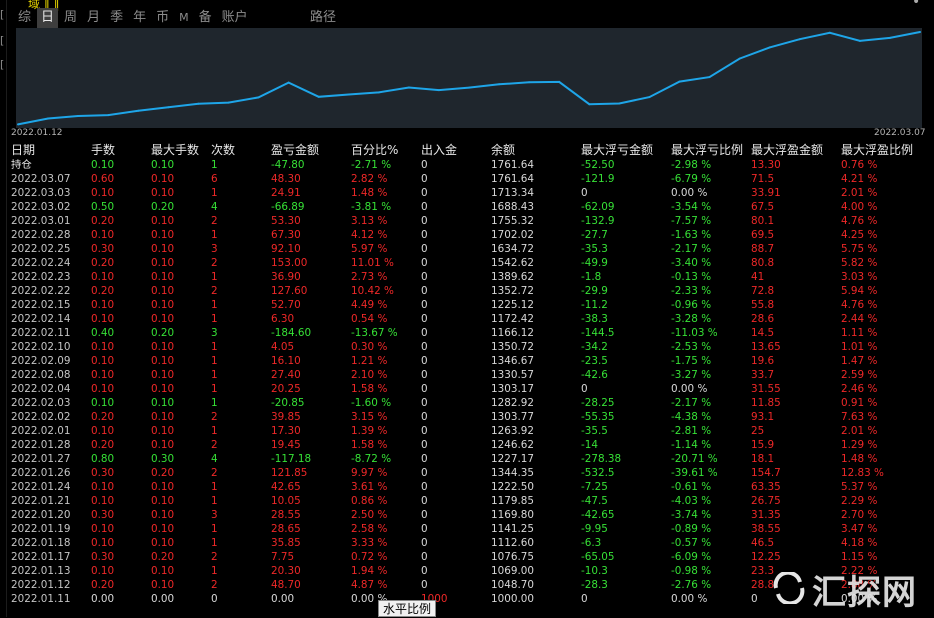 The image size is (934, 618). What do you see at coordinates (70, 18) in the screenshot?
I see `tab-week: 周` at bounding box center [70, 18].